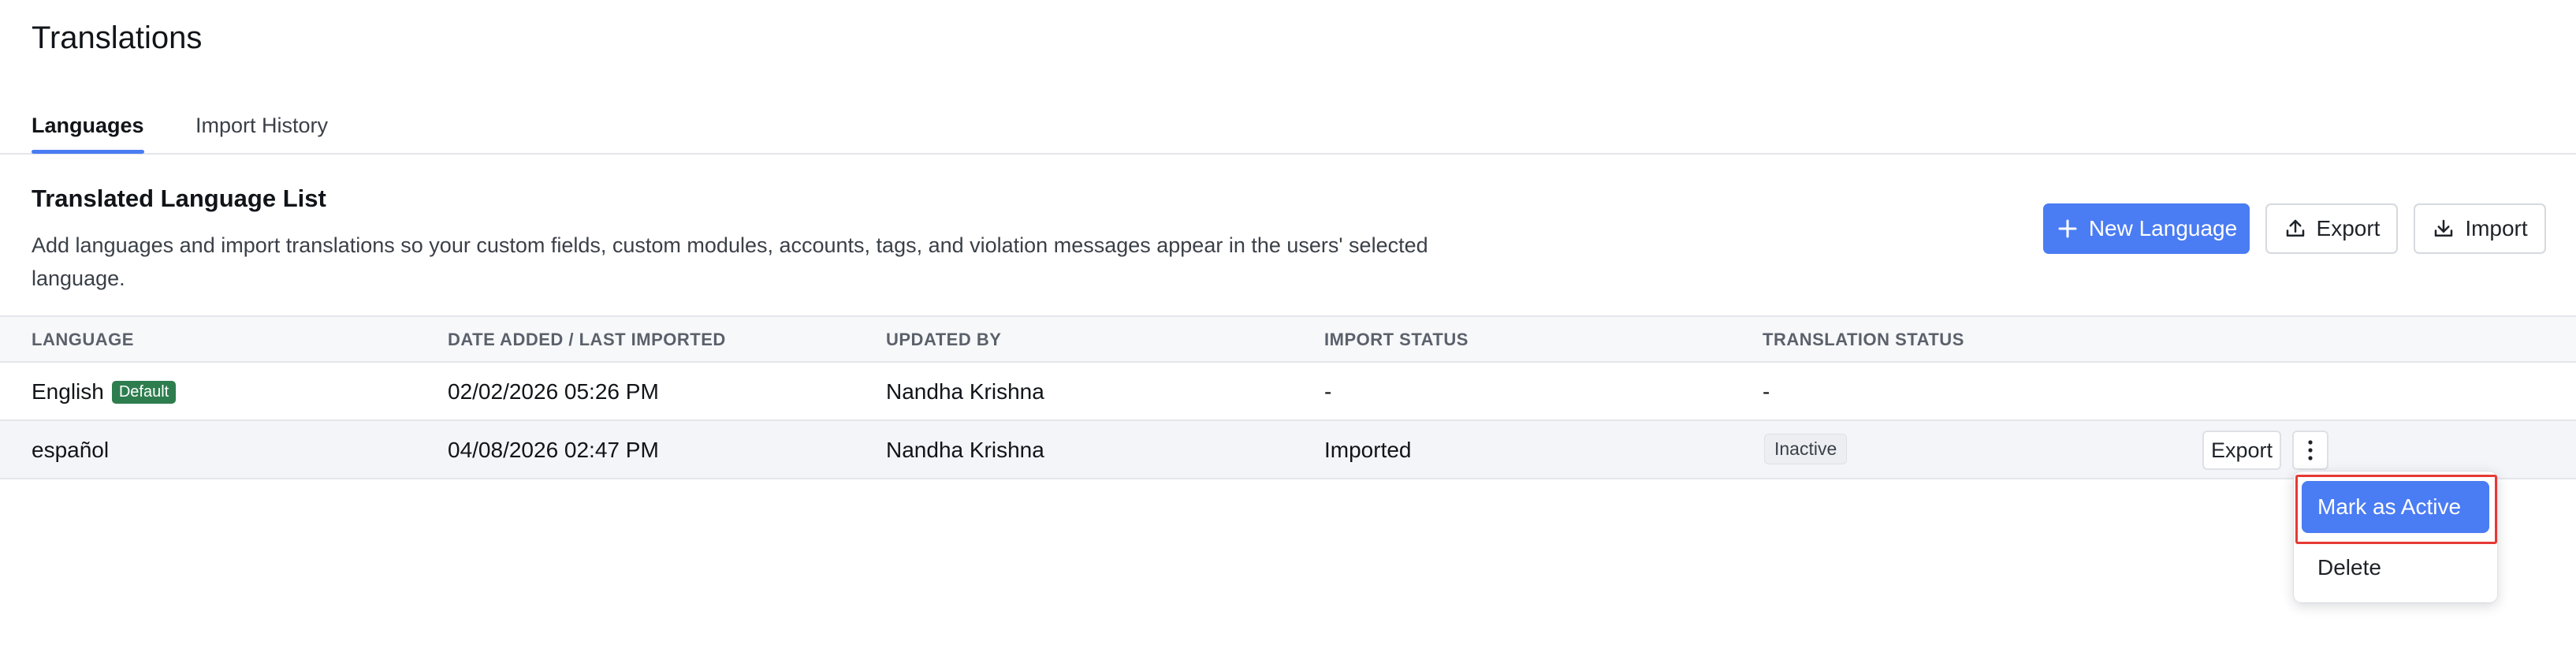  What do you see at coordinates (144, 392) in the screenshot?
I see `default-badge: Default` at bounding box center [144, 392].